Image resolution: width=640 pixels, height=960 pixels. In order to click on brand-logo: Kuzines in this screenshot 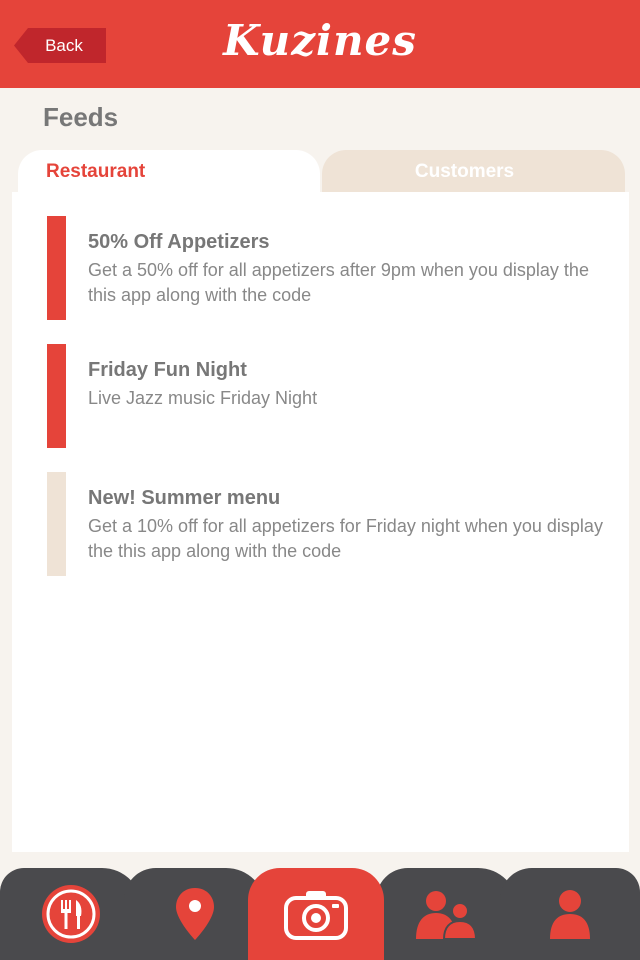, I will do `click(320, 40)`.